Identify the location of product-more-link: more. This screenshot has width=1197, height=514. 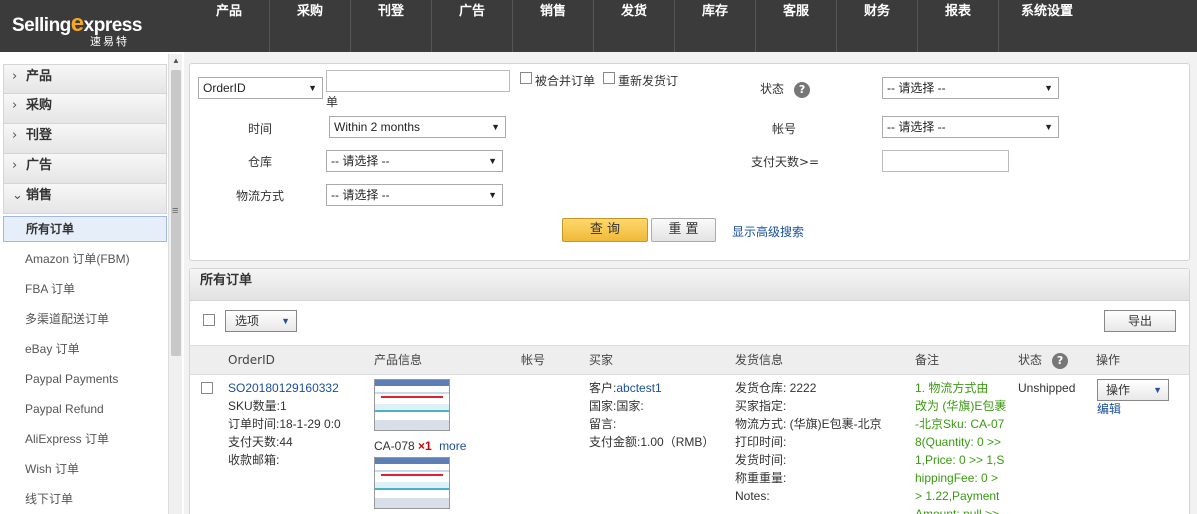
(452, 446).